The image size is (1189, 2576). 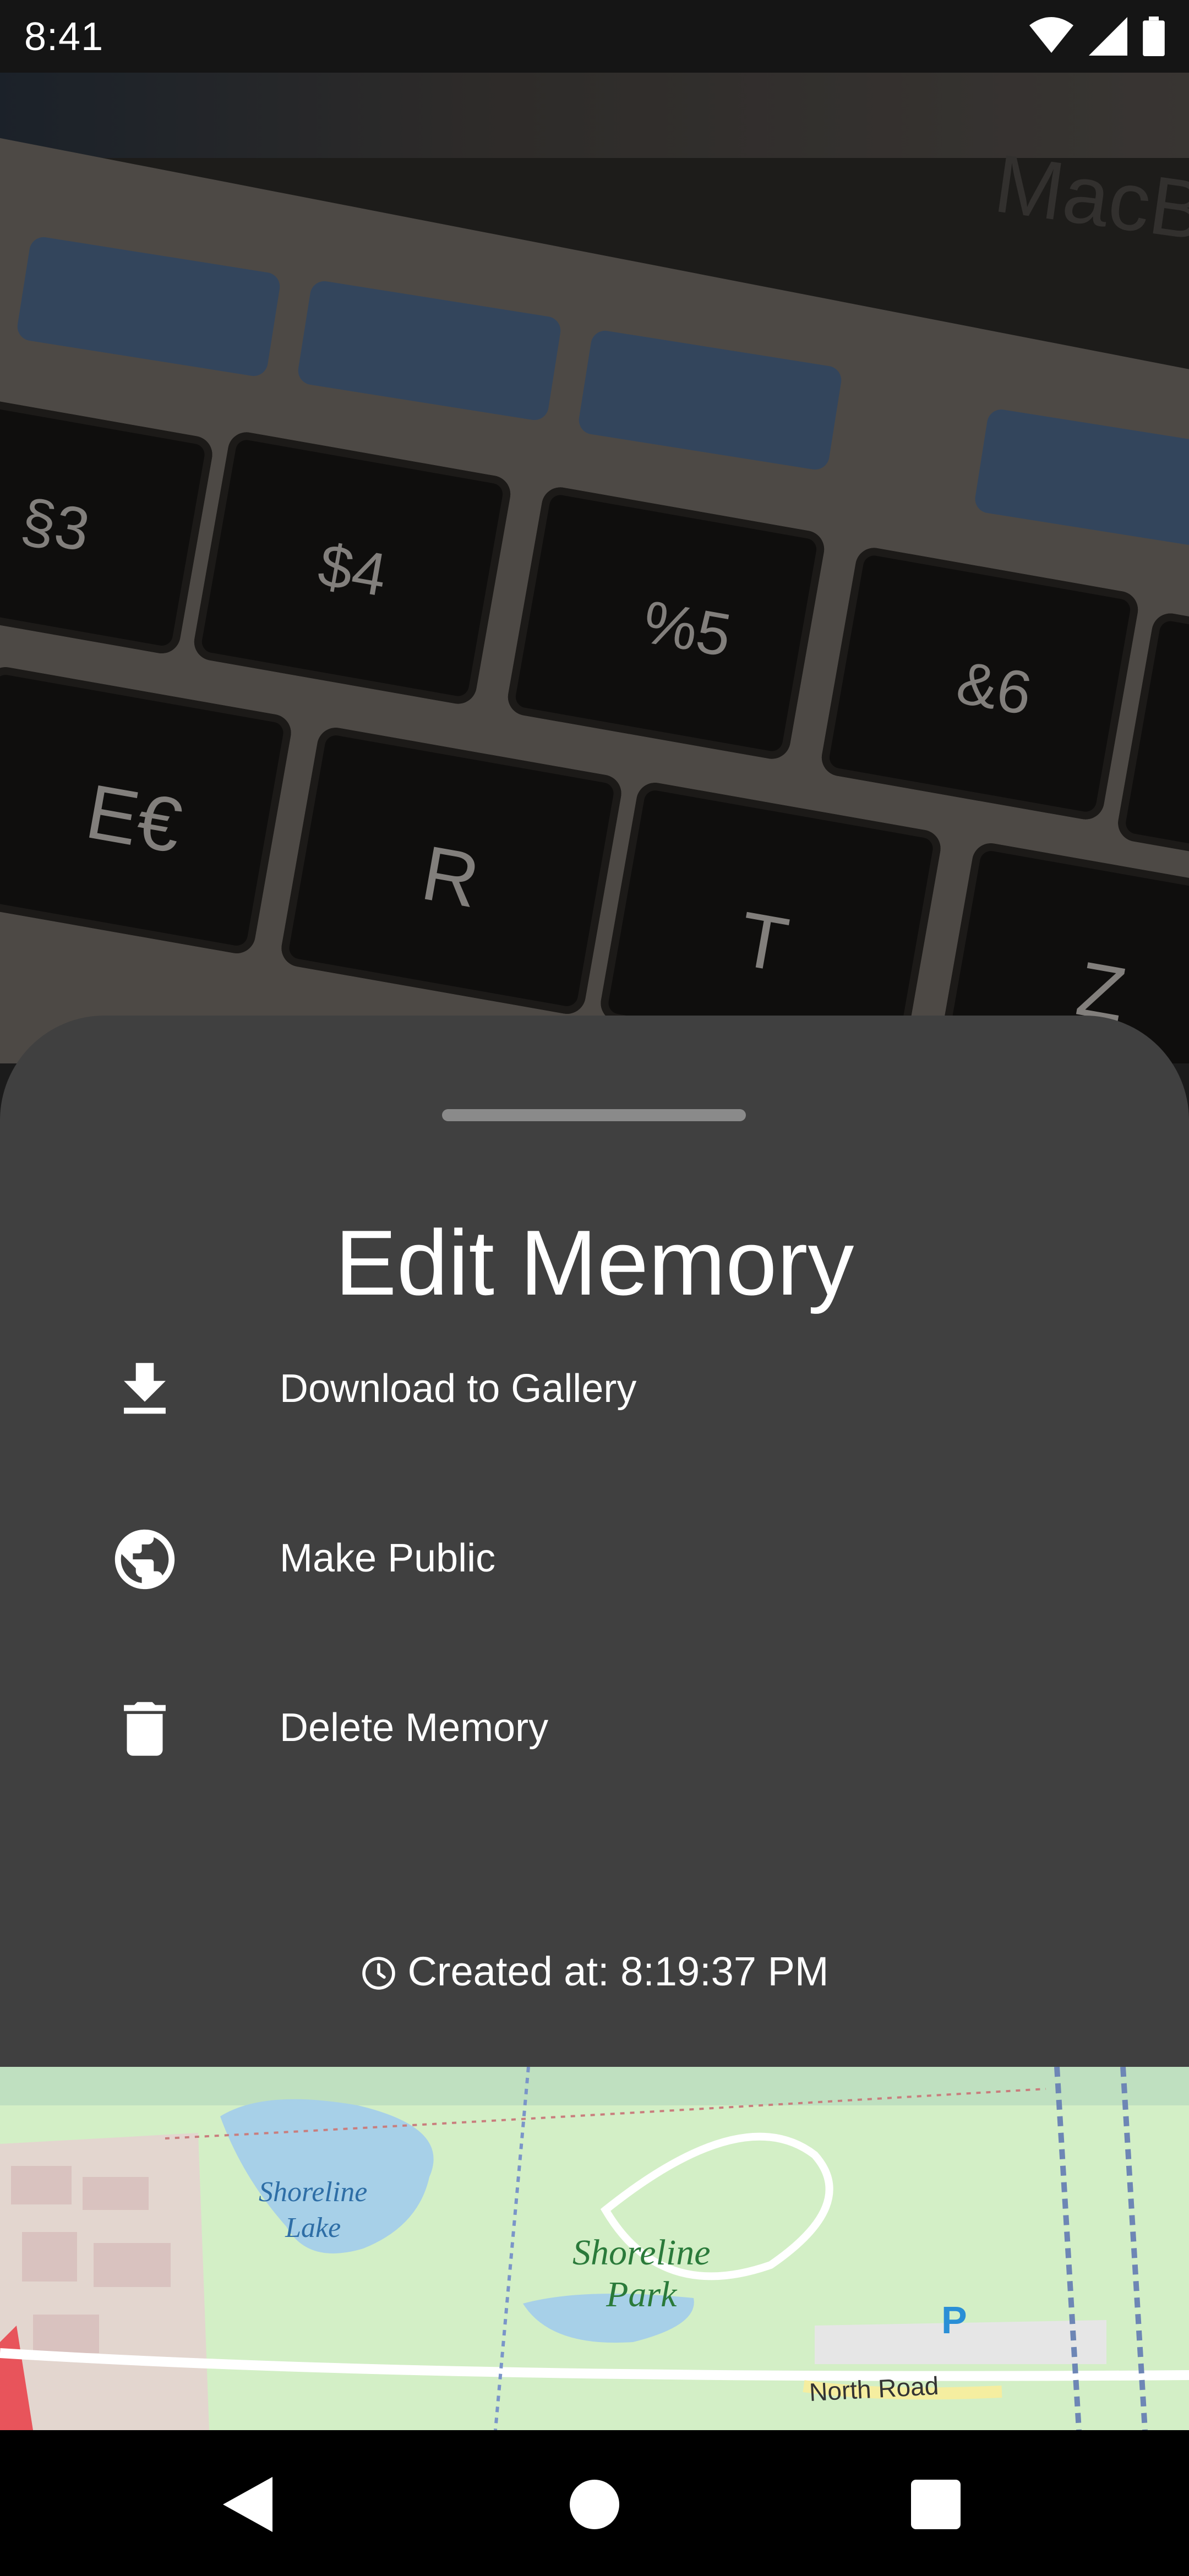 I want to click on status-time: 8:41, so click(x=64, y=37).